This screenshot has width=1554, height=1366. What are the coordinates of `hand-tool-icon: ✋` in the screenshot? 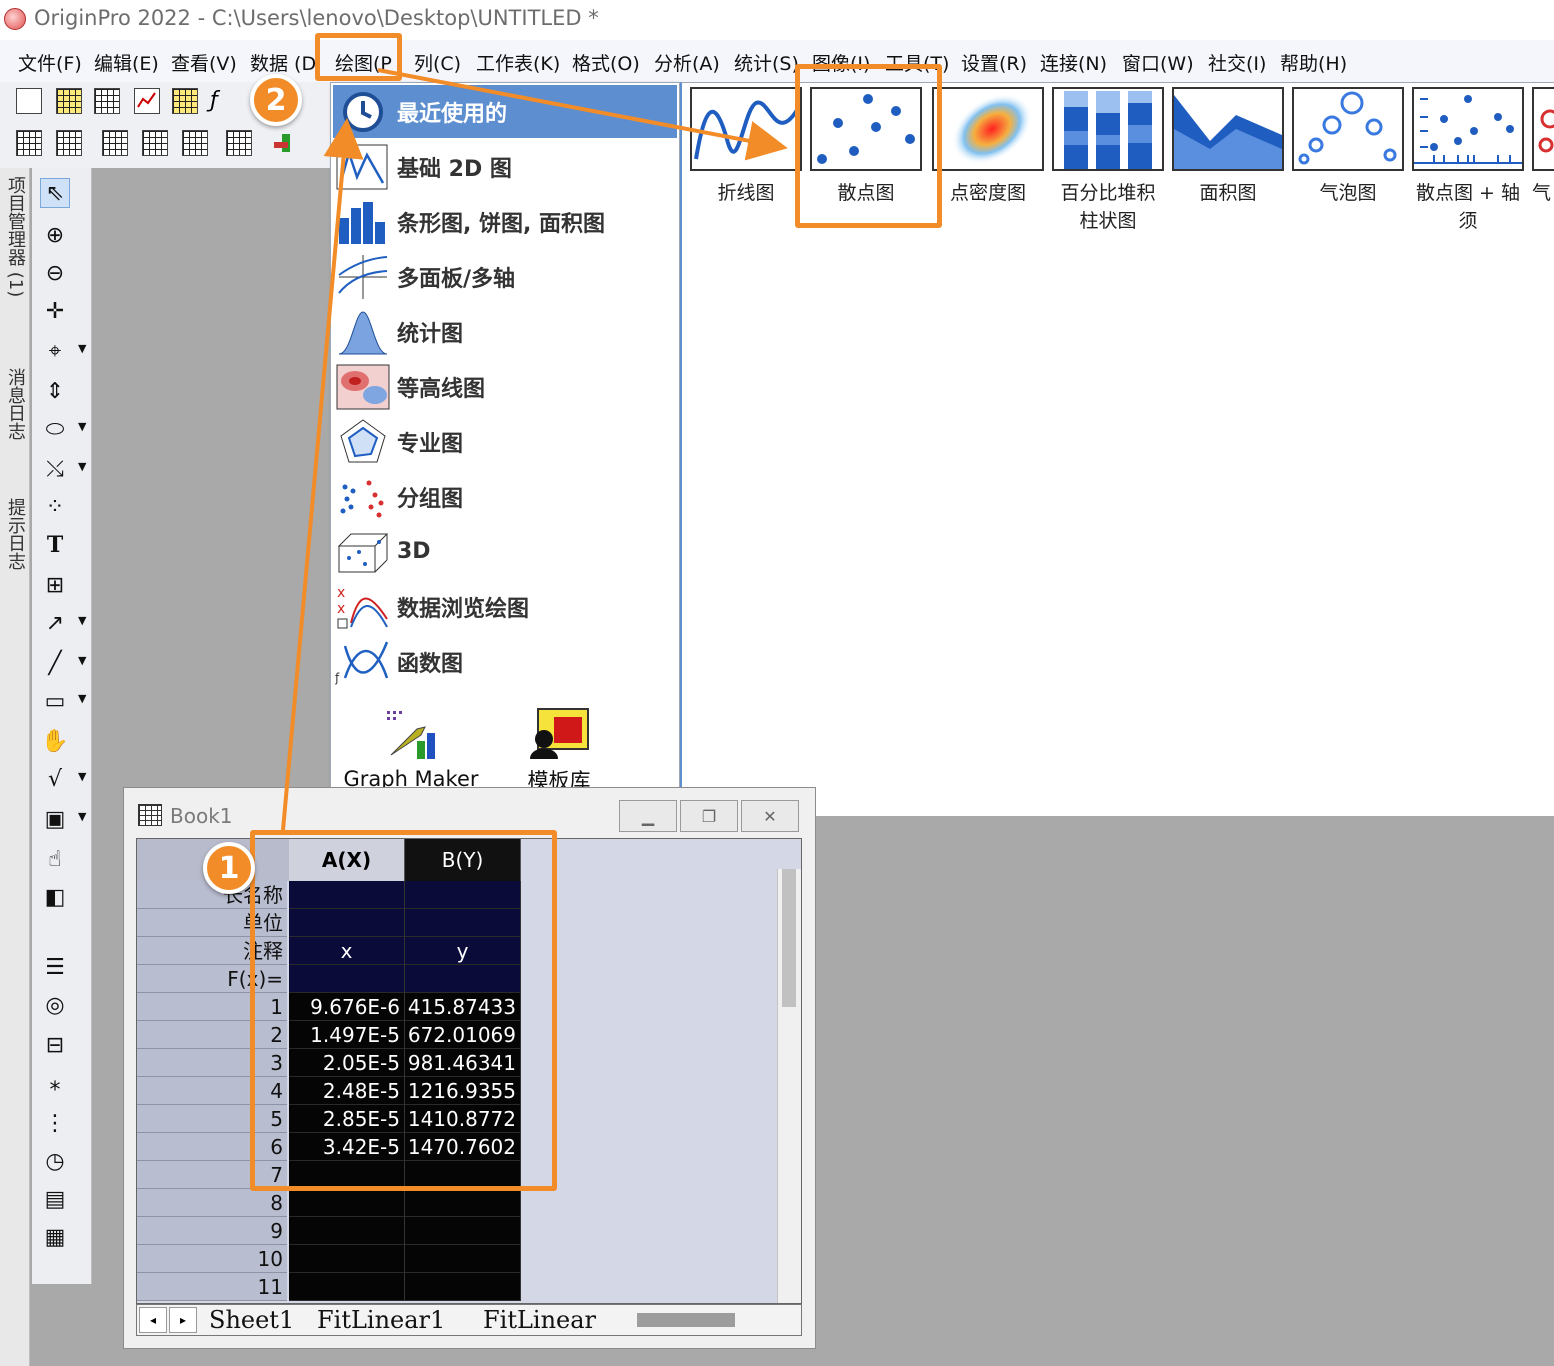 It's located at (55, 741).